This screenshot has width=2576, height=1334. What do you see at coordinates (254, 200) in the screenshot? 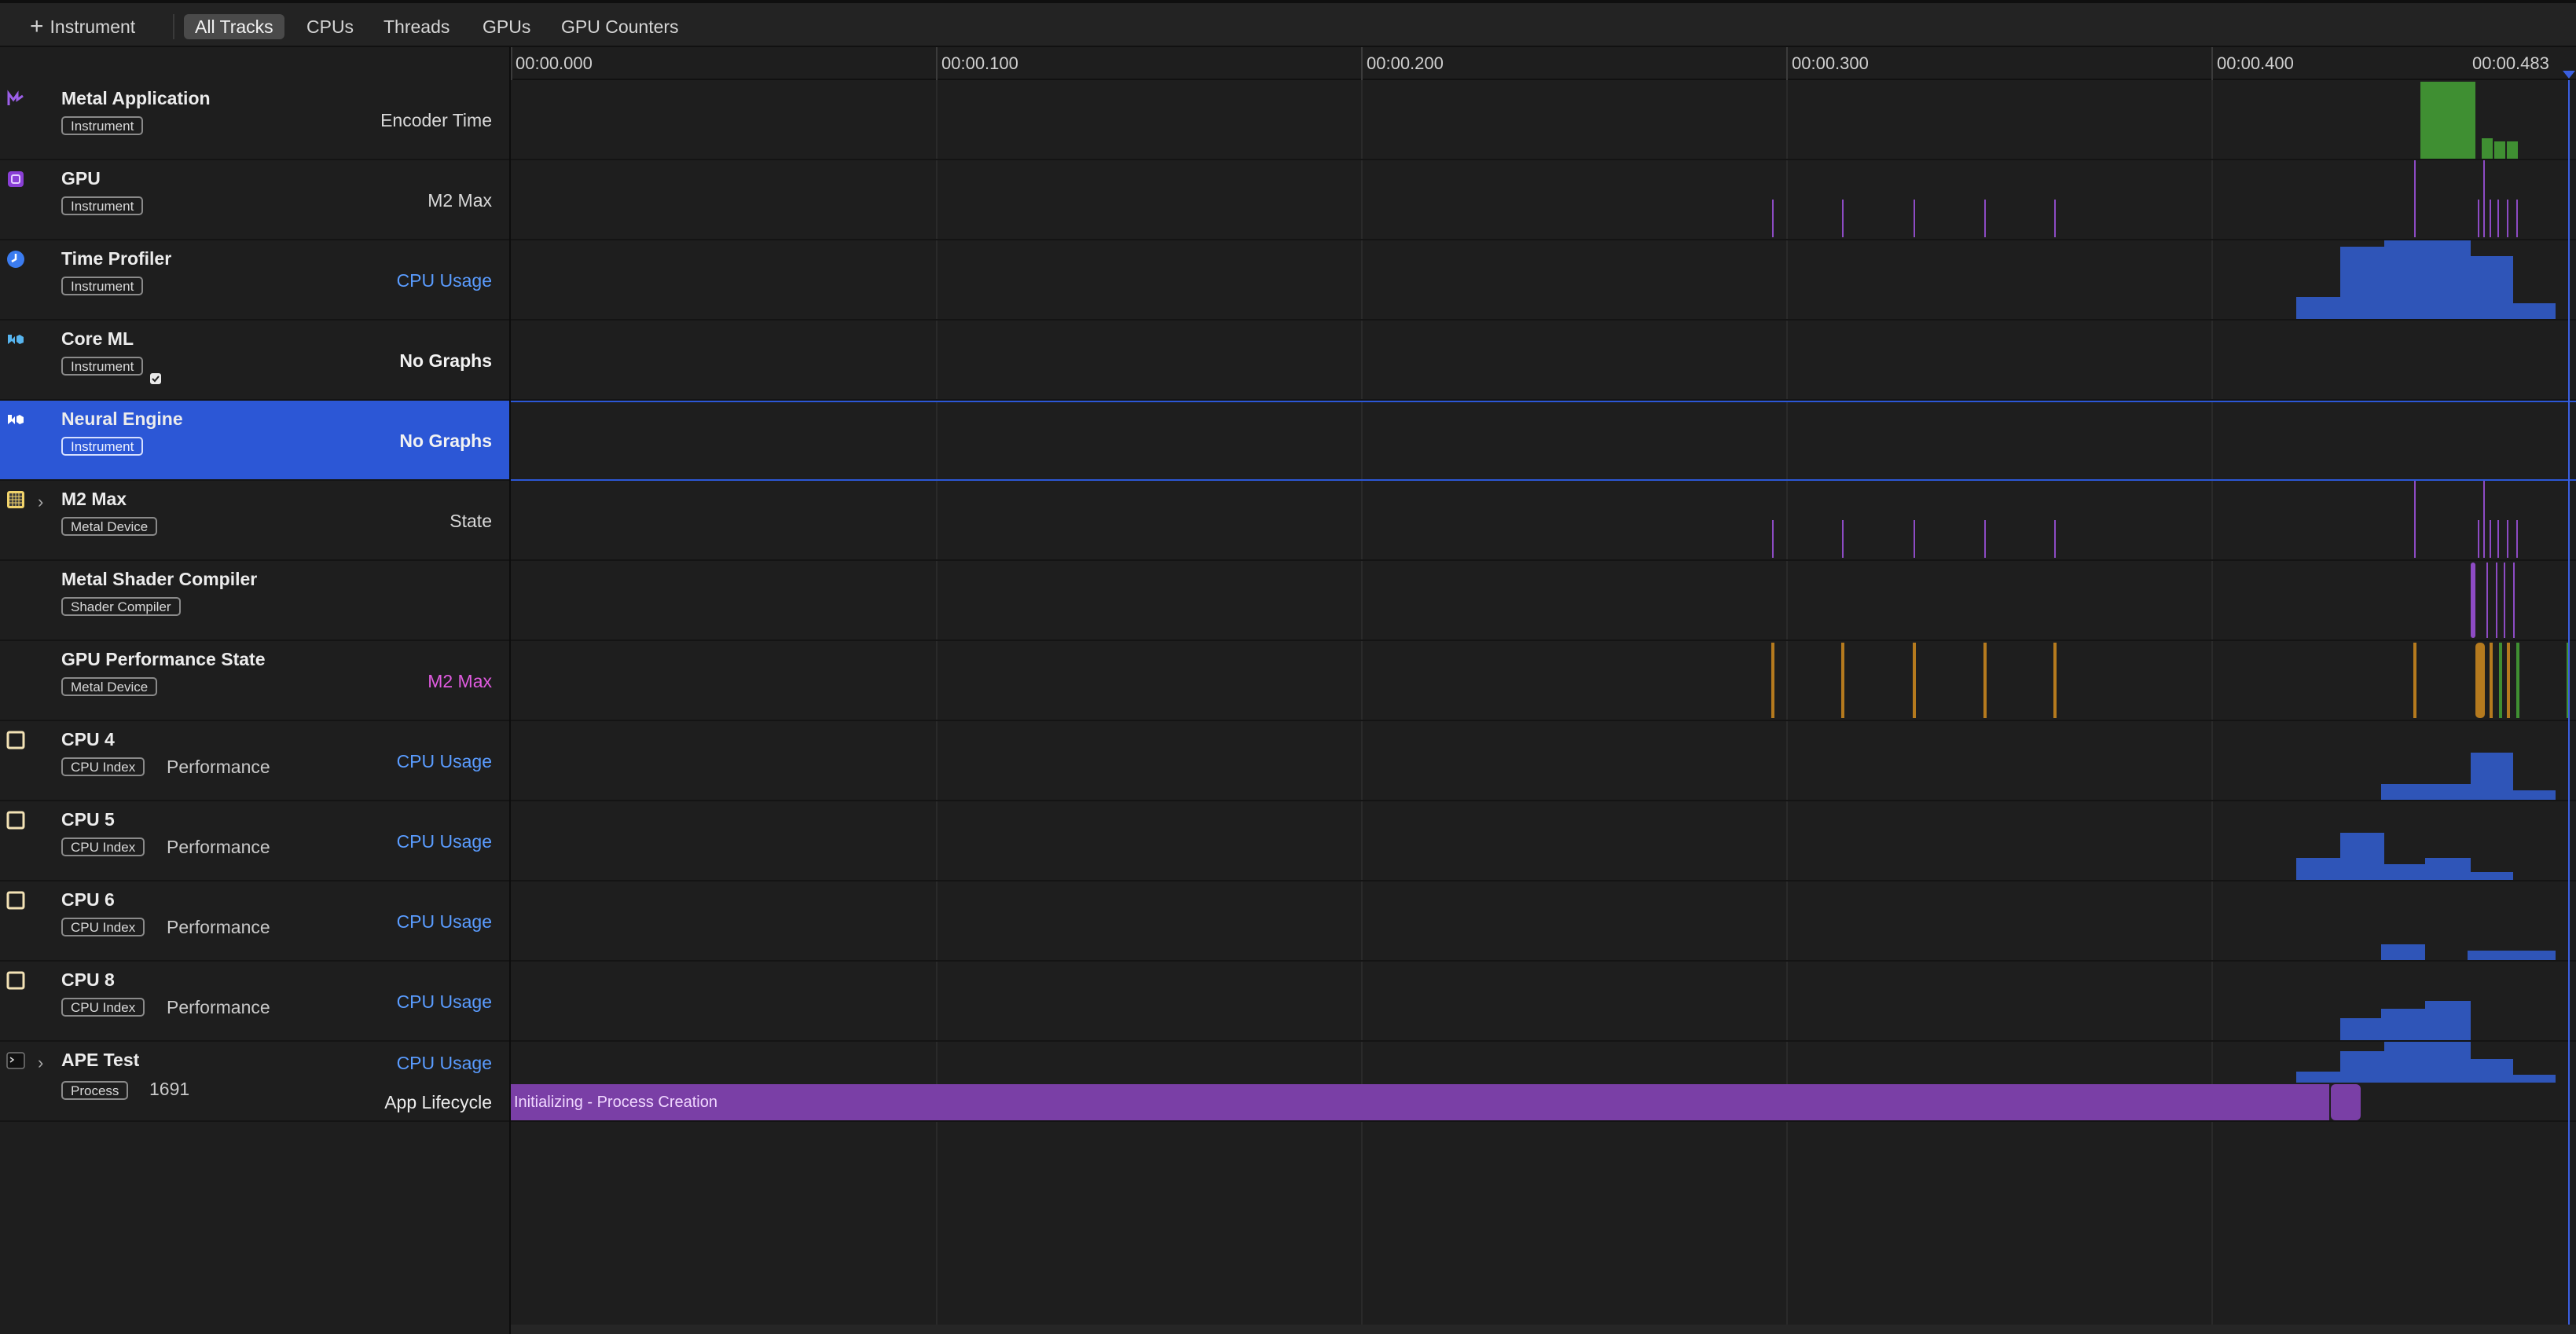
I see `track-row-gpu: GPU Instrument M2 Max` at bounding box center [254, 200].